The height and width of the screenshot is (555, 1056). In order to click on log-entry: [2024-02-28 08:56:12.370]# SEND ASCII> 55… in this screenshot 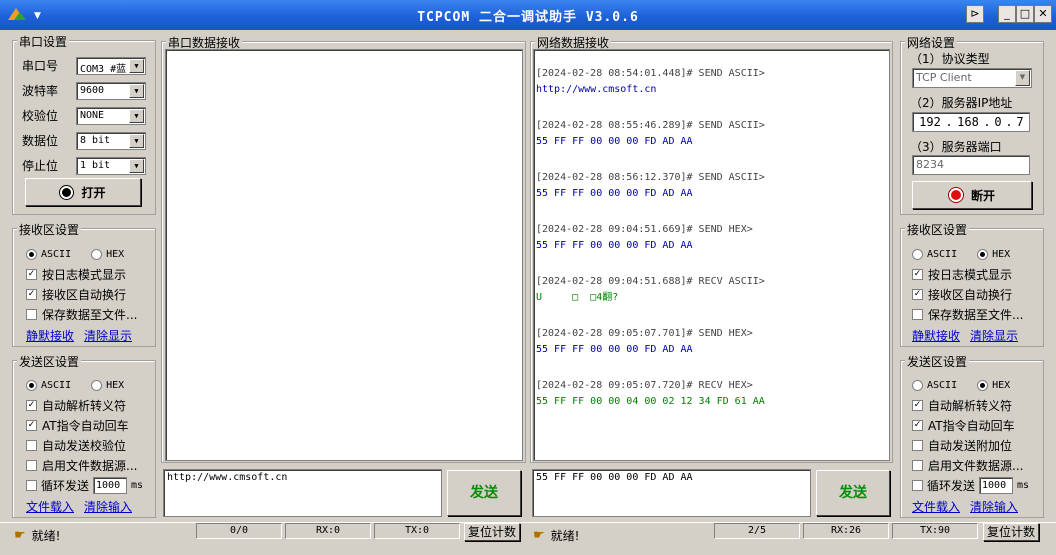, I will do `click(712, 186)`.